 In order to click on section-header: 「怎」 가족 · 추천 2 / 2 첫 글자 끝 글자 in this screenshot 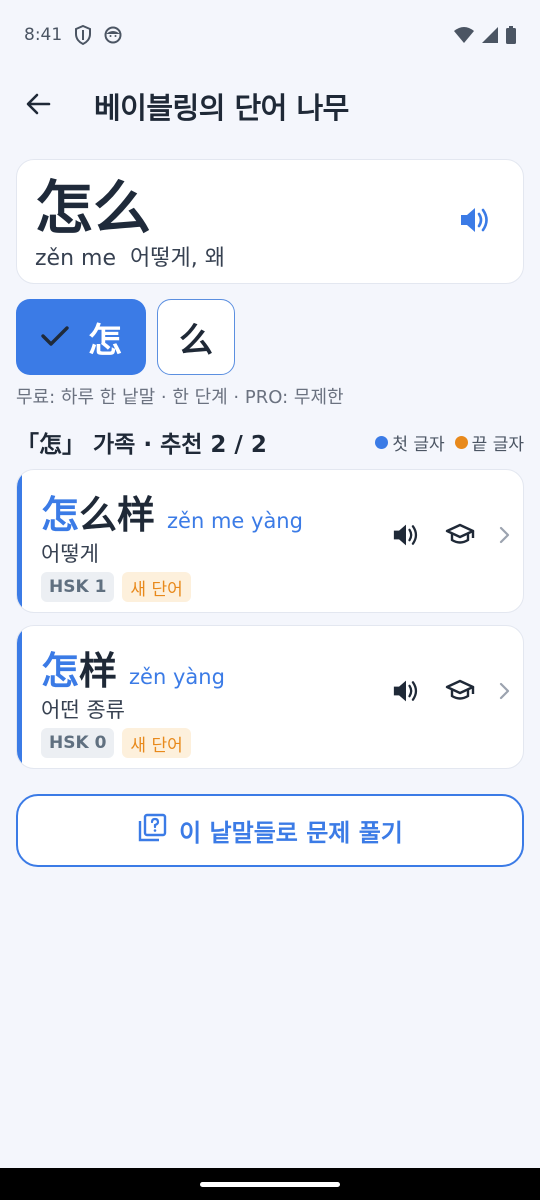, I will do `click(270, 442)`.